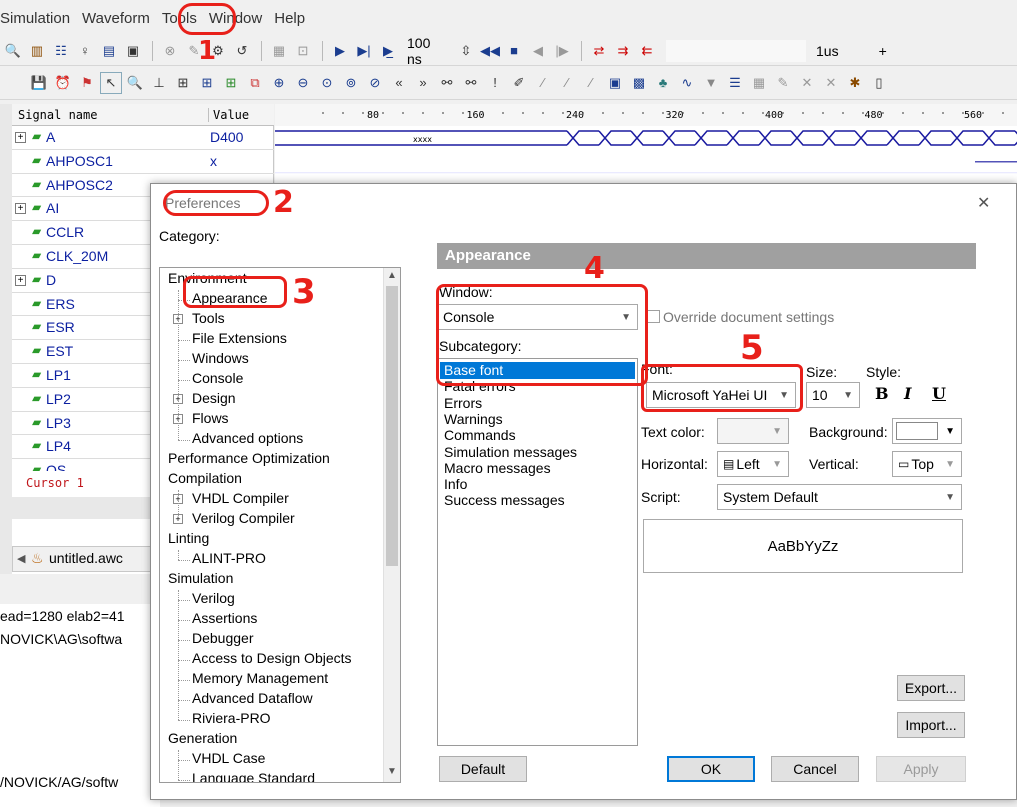  Describe the element at coordinates (289, 18) in the screenshot. I see `menu-help: Help` at that location.